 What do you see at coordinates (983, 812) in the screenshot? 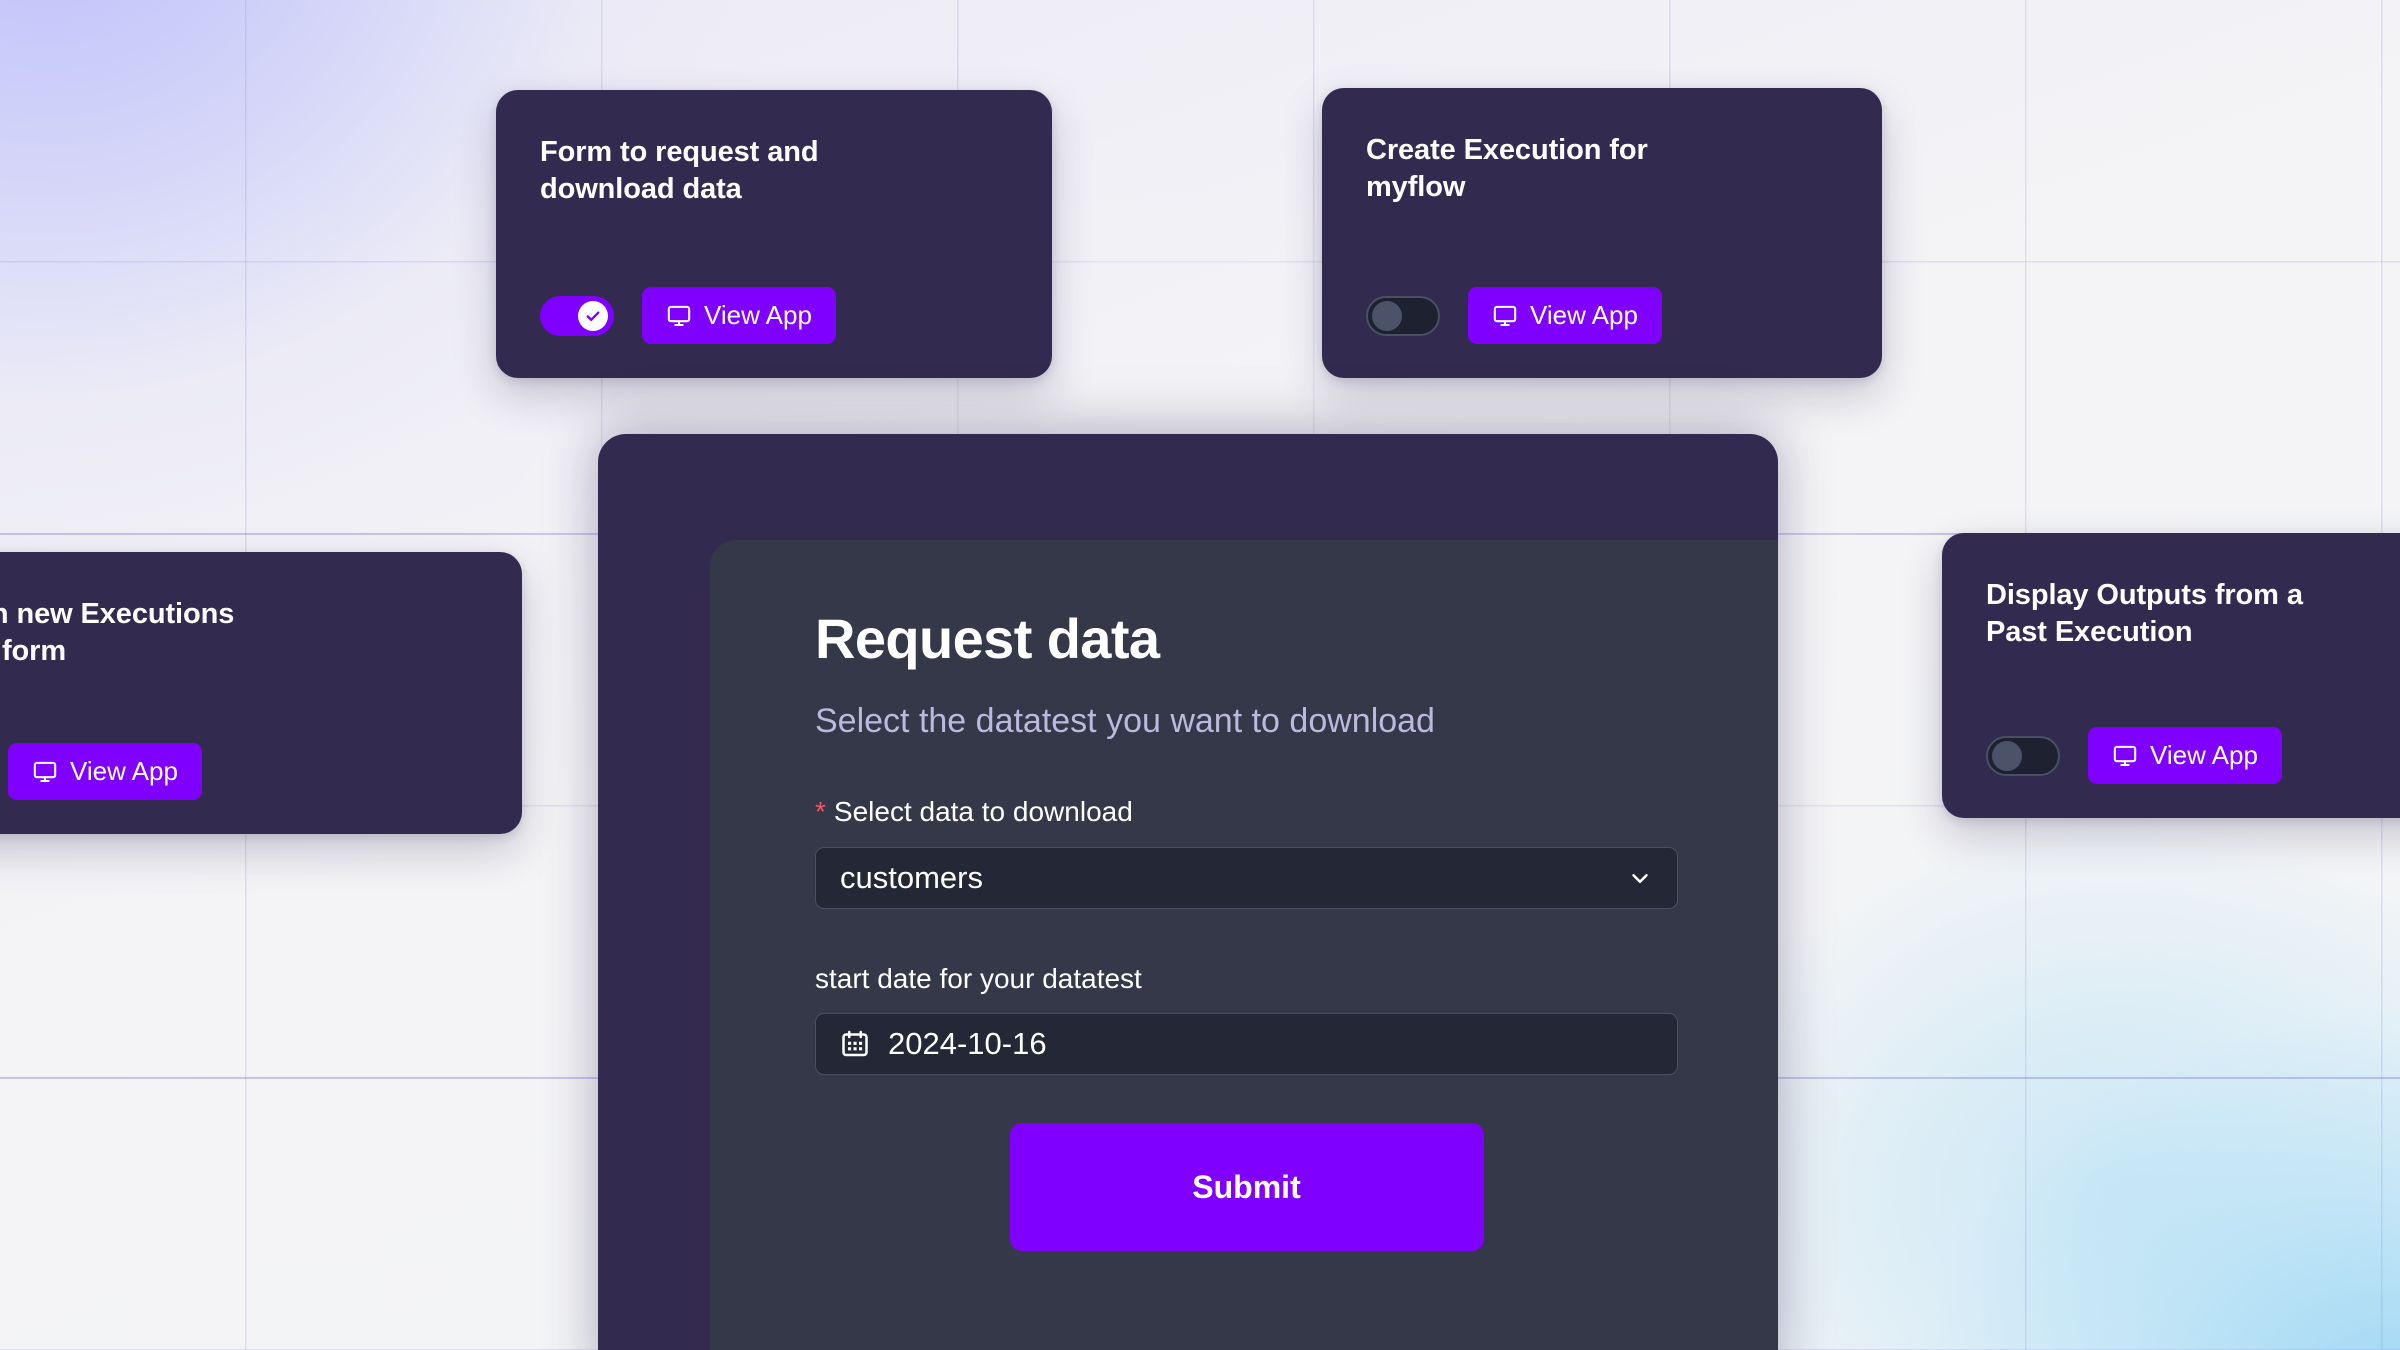
I see `field-label-text: Select data to download` at bounding box center [983, 812].